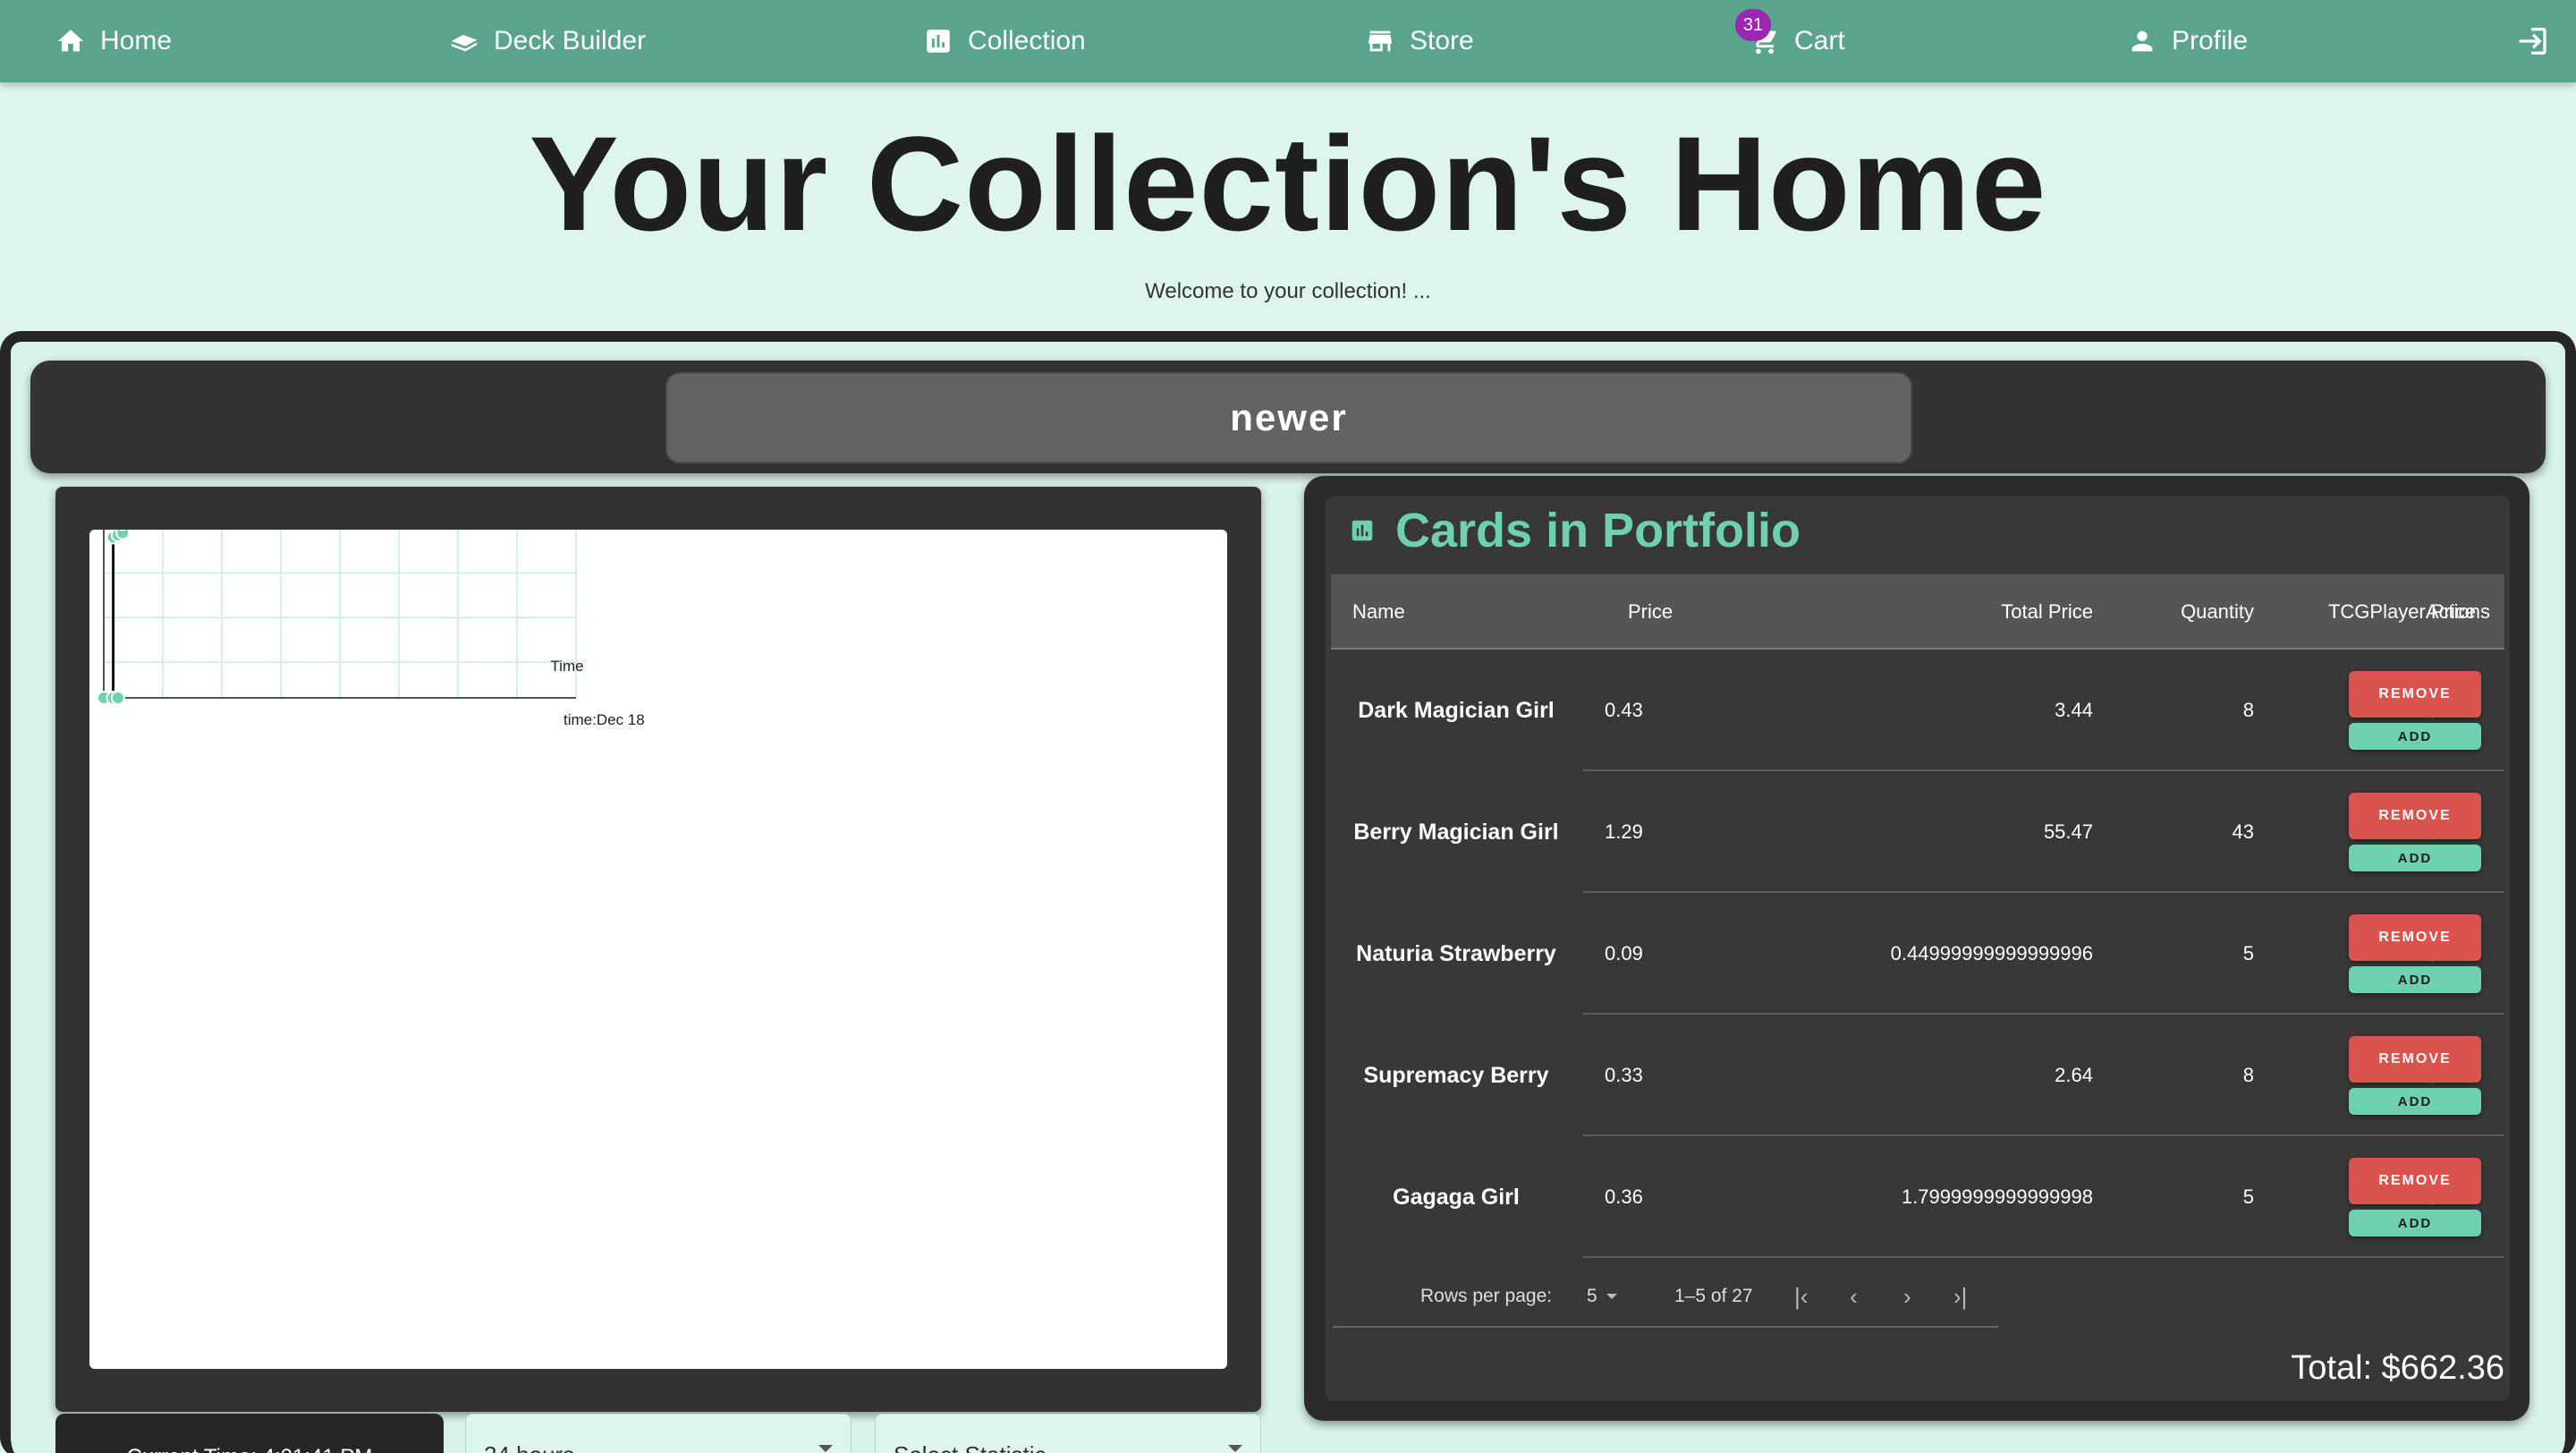 Image resolution: width=2576 pixels, height=1453 pixels. Describe the element at coordinates (1624, 831) in the screenshot. I see `card-price: 1.29` at that location.